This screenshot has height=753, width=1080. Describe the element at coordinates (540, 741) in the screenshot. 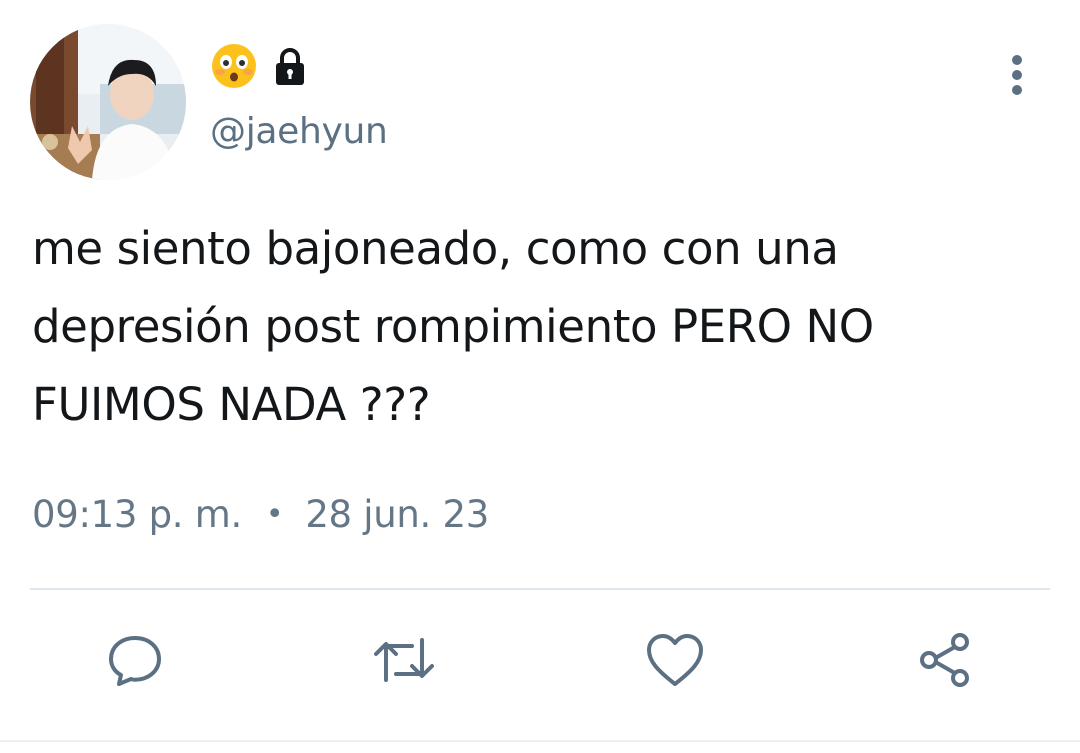

I see `bottom-divider` at that location.